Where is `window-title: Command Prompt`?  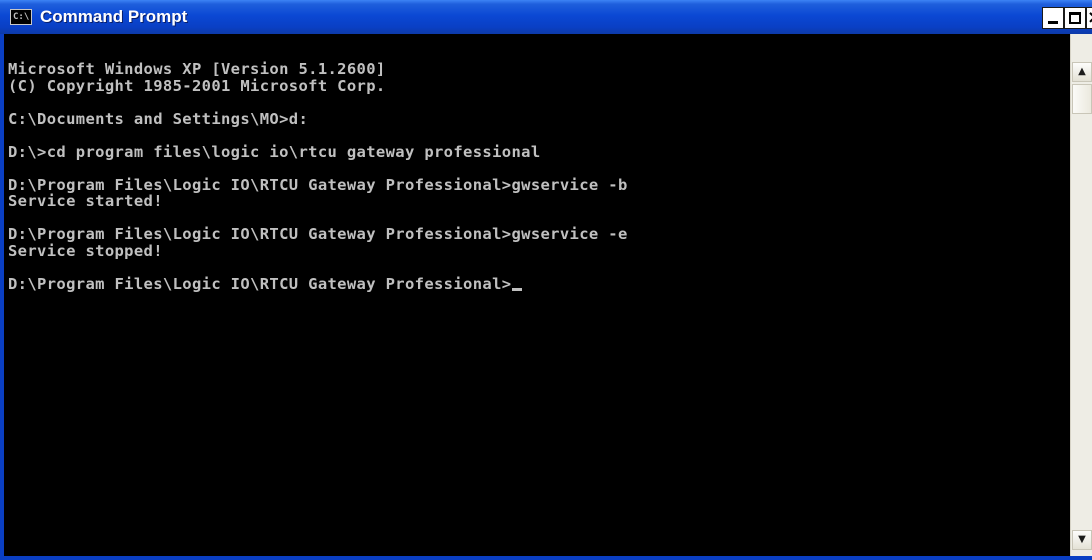
window-title: Command Prompt is located at coordinates (114, 16).